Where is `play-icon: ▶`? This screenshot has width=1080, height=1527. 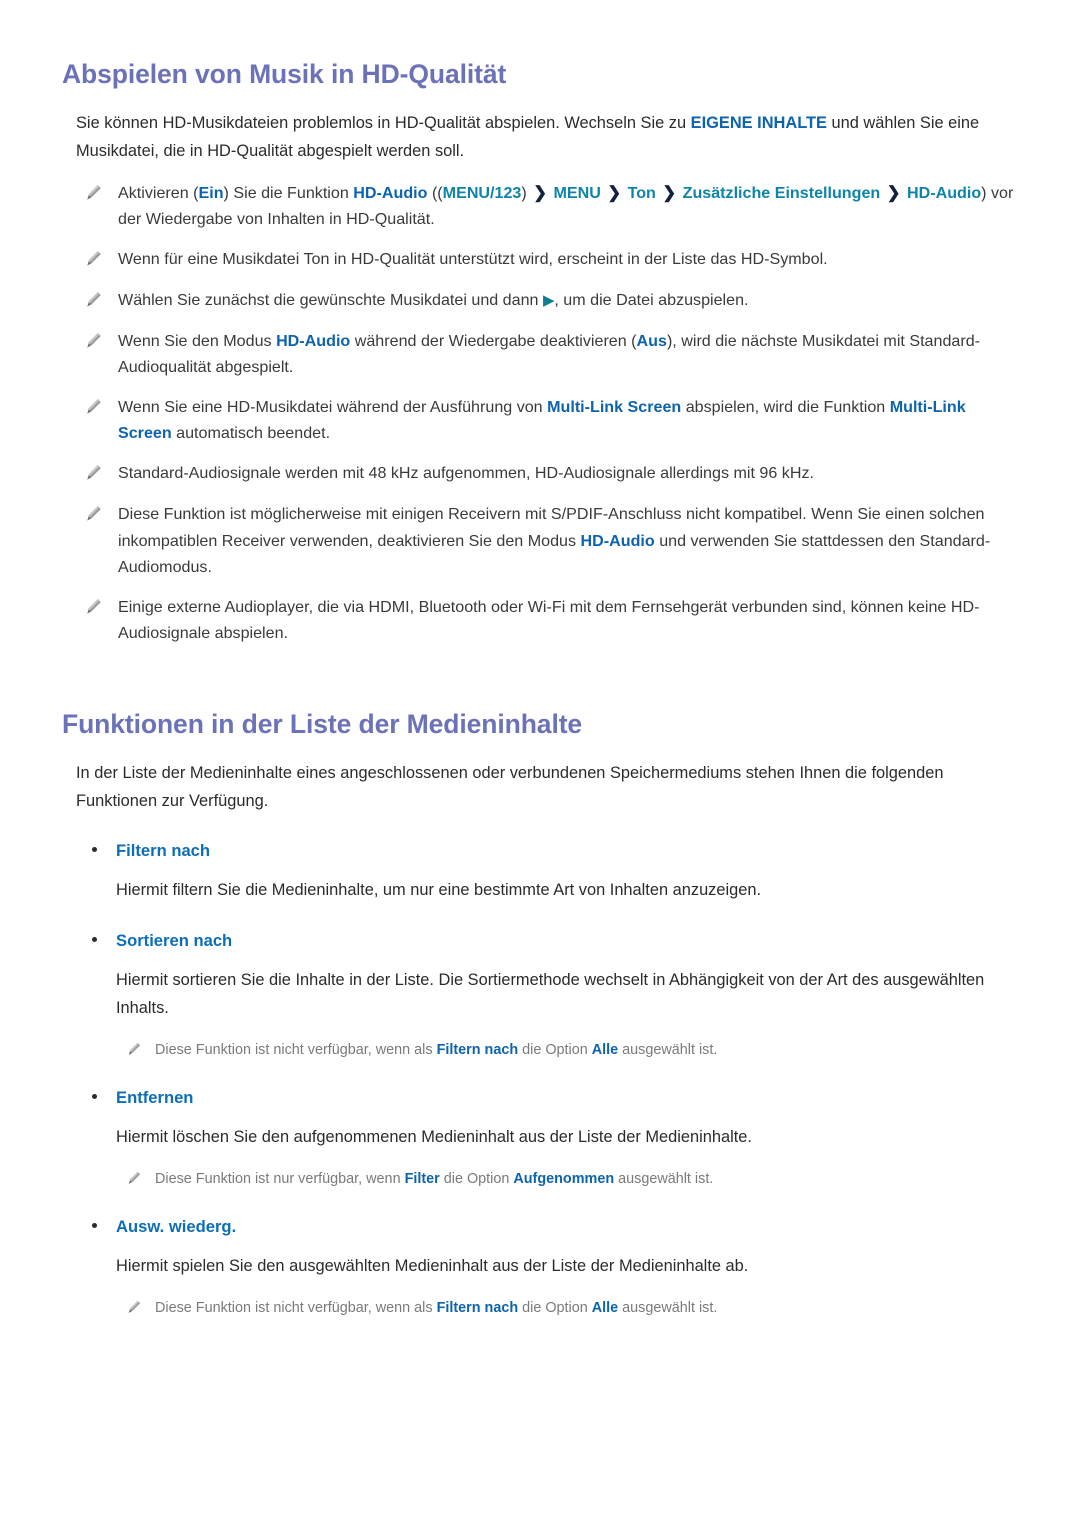 play-icon: ▶ is located at coordinates (548, 301).